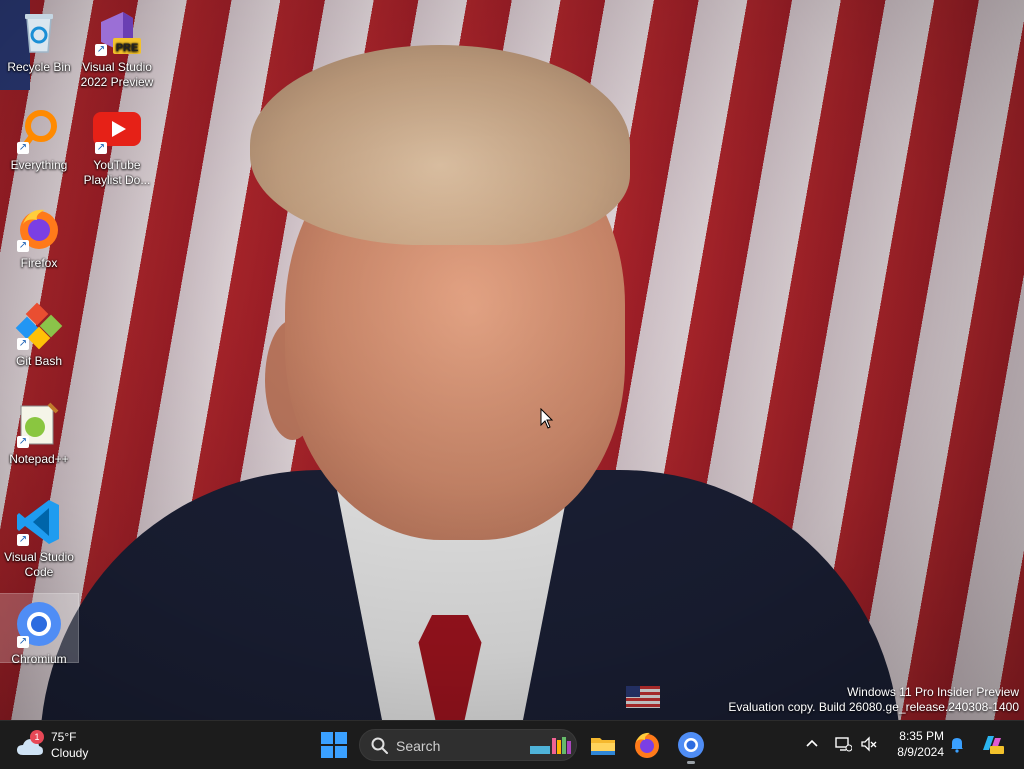 This screenshot has height=769, width=1024. What do you see at coordinates (869, 744) in the screenshot?
I see `volume-muted-icon` at bounding box center [869, 744].